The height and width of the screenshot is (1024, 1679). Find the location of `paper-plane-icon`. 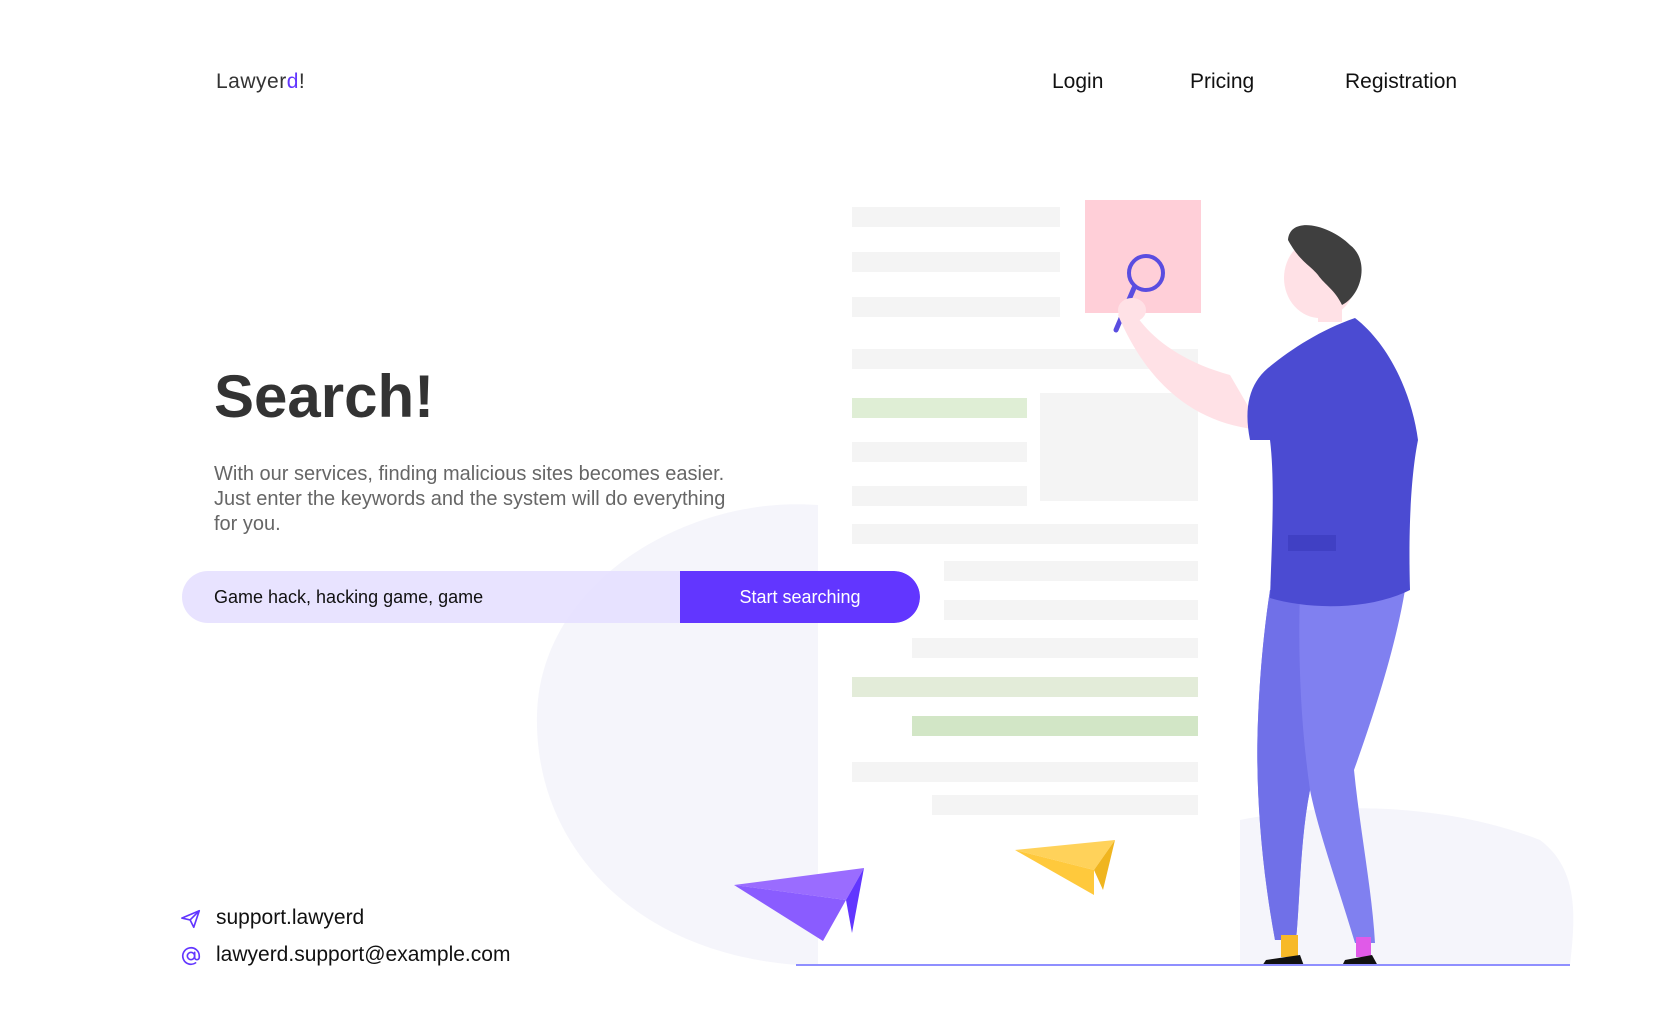

paper-plane-icon is located at coordinates (191, 919).